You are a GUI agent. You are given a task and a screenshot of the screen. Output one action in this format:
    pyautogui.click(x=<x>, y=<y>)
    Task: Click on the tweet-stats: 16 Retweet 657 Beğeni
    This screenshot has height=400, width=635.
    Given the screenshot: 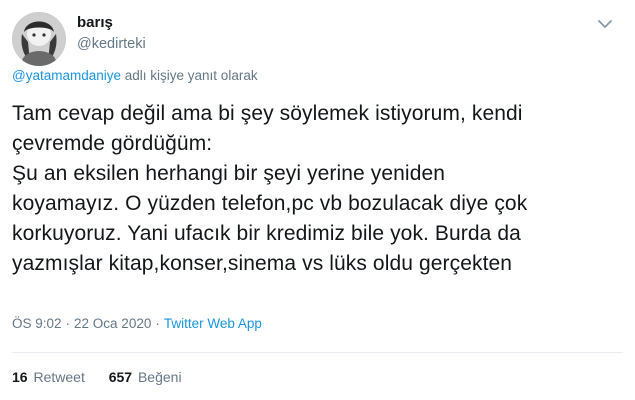 What is the action you would take?
    pyautogui.click(x=107, y=377)
    